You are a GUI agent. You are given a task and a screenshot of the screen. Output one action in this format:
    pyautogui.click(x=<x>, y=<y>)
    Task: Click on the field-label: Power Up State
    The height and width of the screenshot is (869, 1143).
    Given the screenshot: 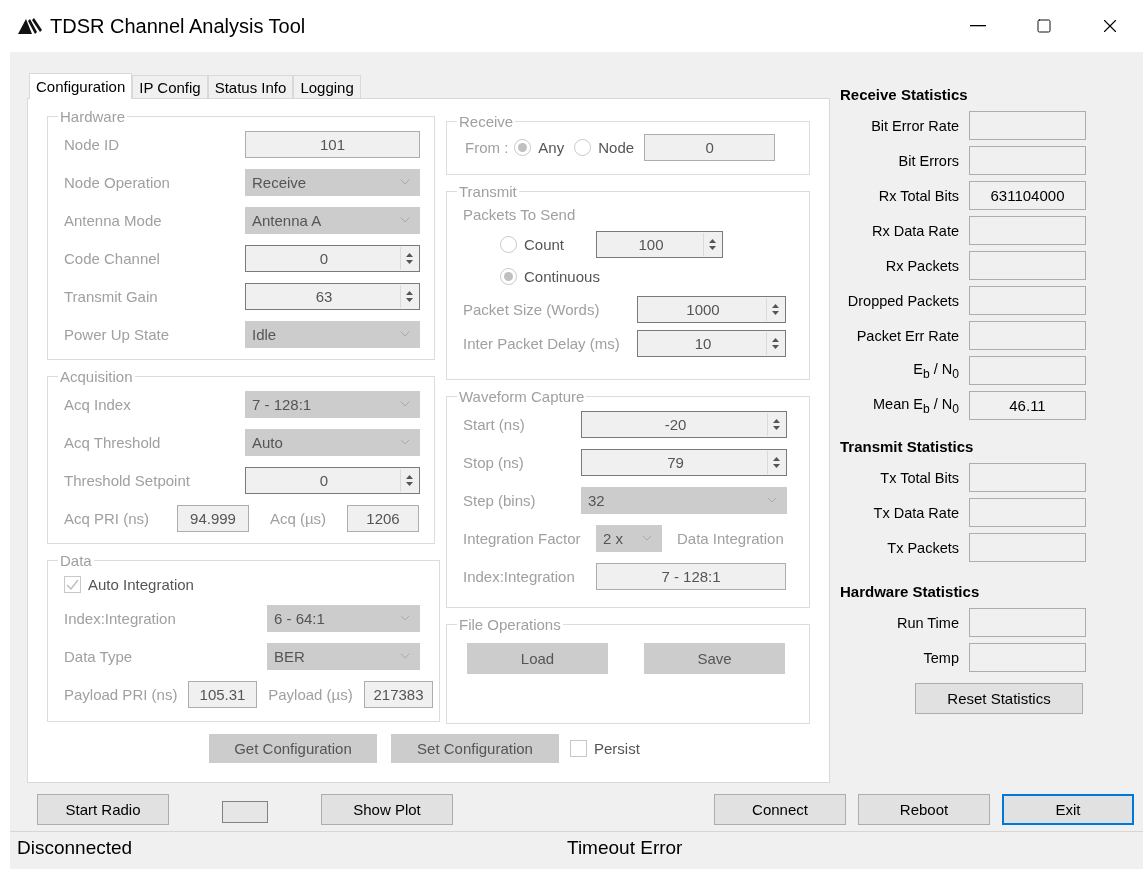 What is the action you would take?
    pyautogui.click(x=117, y=334)
    